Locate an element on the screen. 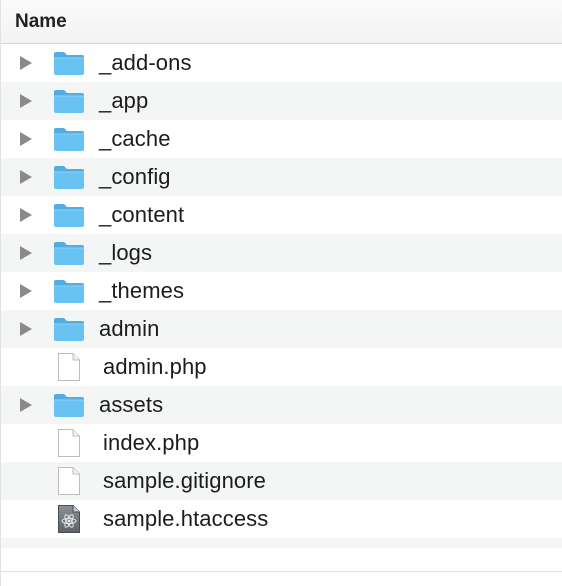 The image size is (562, 586). file-name-label: sample.gitignore is located at coordinates (185, 480).